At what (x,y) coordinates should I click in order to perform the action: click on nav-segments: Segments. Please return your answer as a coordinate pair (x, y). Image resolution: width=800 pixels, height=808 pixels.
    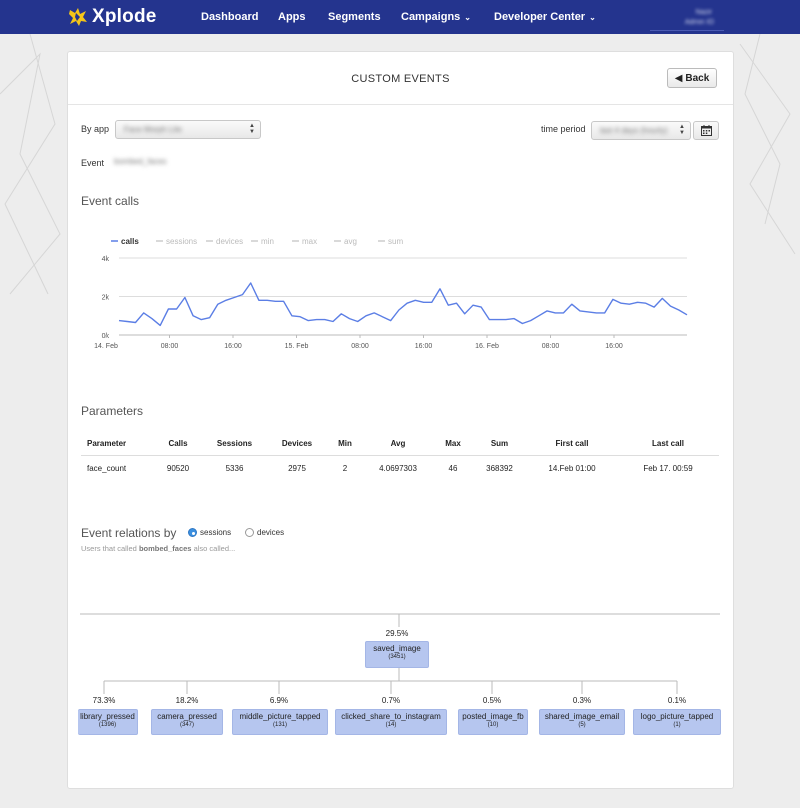
    Looking at the image, I should click on (354, 17).